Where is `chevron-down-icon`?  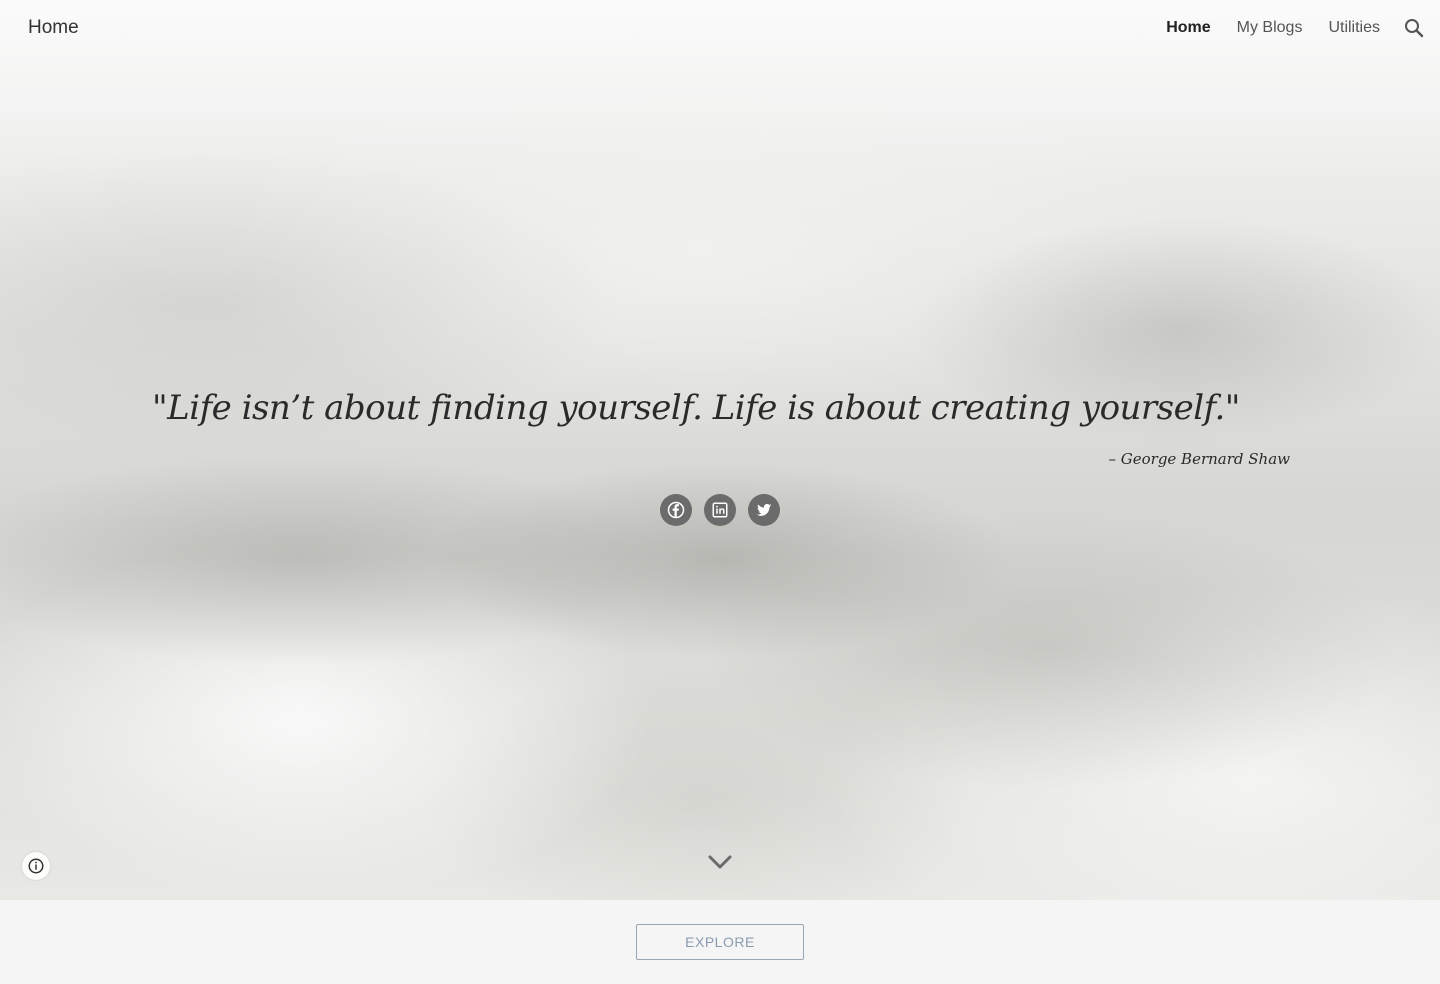 chevron-down-icon is located at coordinates (720, 862).